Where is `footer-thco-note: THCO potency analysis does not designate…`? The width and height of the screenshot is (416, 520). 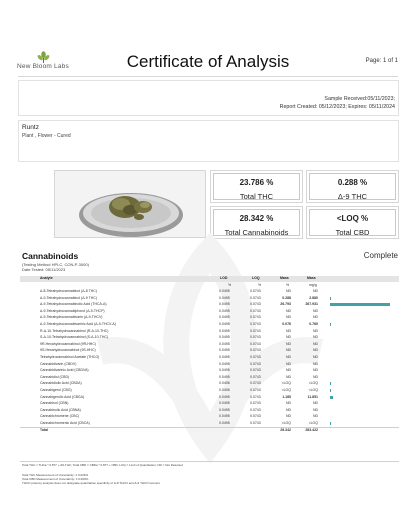 footer-thco-note: THCO potency analysis does not designate… is located at coordinates (91, 483).